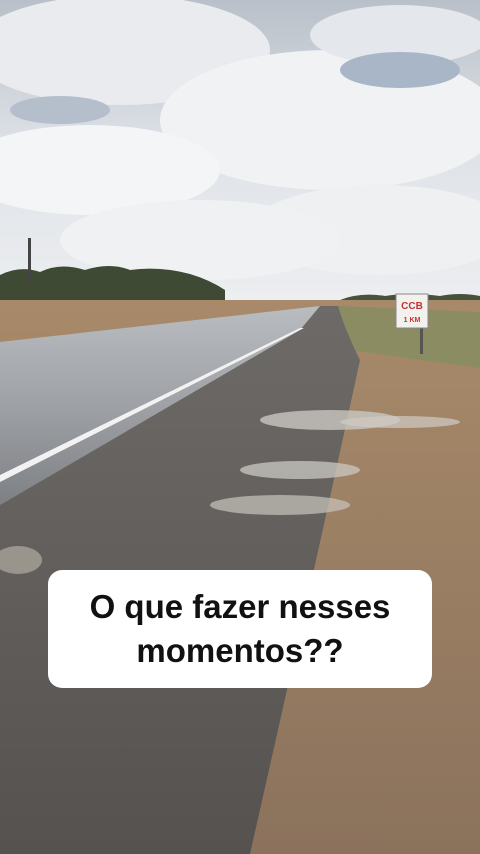 Image resolution: width=480 pixels, height=854 pixels. What do you see at coordinates (412, 320) in the screenshot?
I see `sign-sublabel: 1 KM` at bounding box center [412, 320].